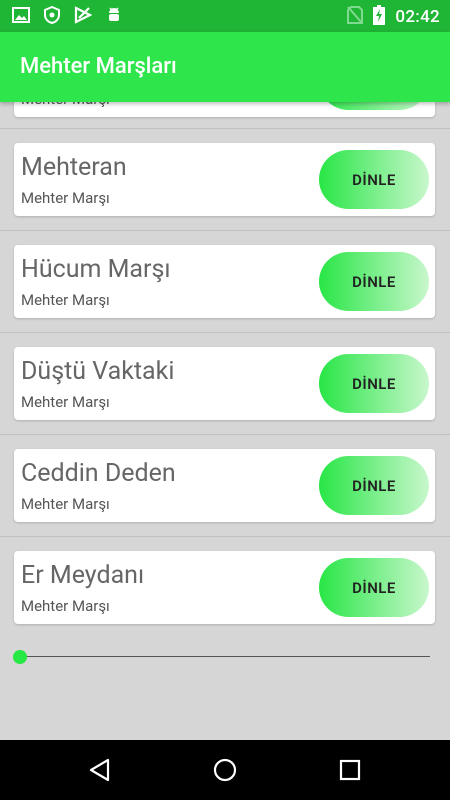  Describe the element at coordinates (98, 66) in the screenshot. I see `app-title: Mehter Marşları` at that location.